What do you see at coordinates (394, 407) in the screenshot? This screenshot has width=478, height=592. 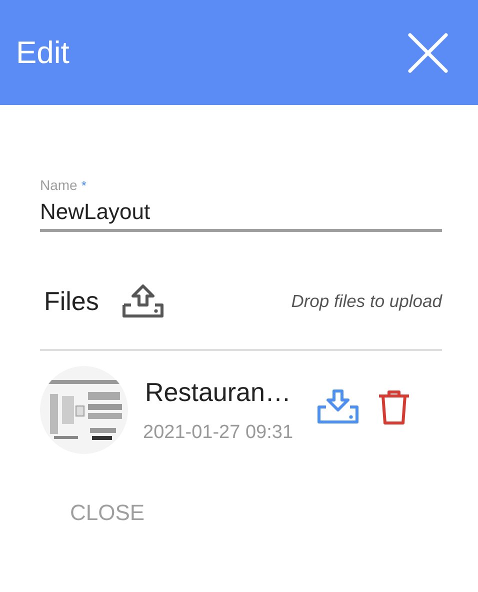 I see `trash-icon` at bounding box center [394, 407].